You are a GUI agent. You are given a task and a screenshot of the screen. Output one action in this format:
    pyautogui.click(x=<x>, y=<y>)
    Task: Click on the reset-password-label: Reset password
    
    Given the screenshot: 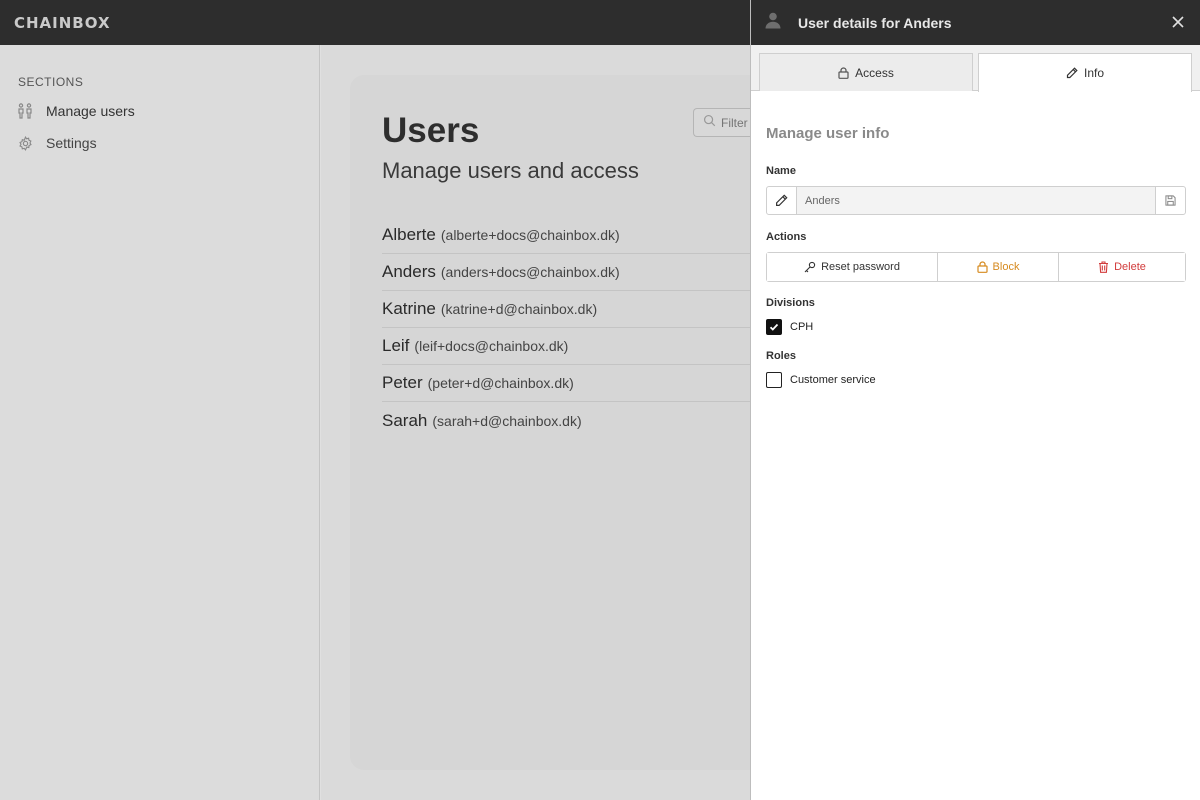 What is the action you would take?
    pyautogui.click(x=860, y=267)
    